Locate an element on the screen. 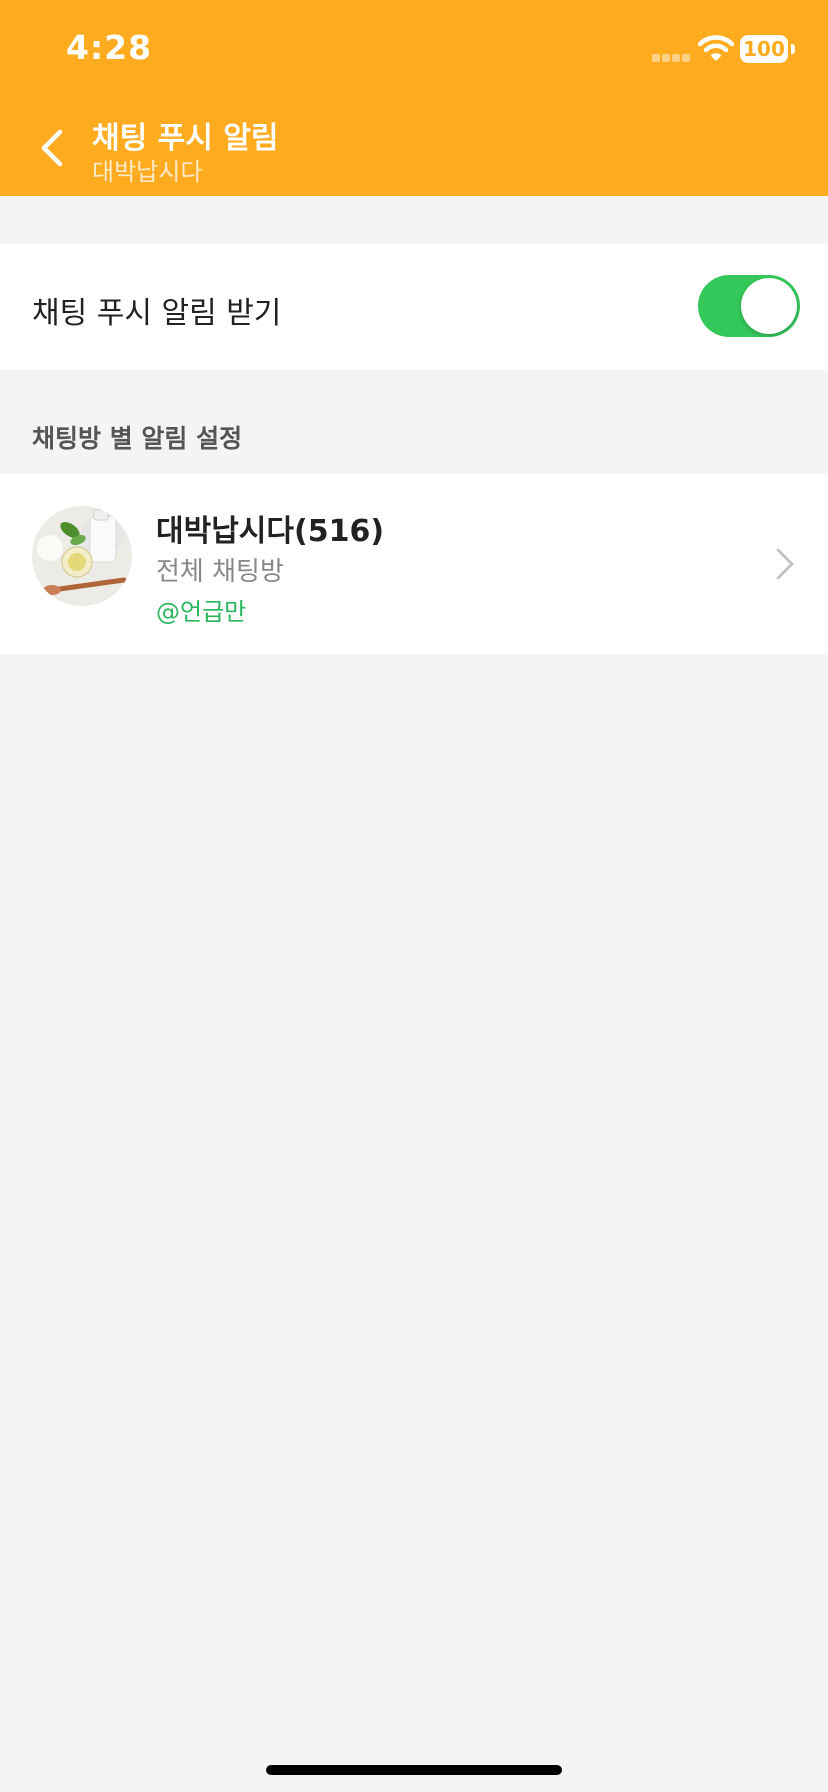 The image size is (828, 1792). navigation-header: 4:28 100 채팅 푸시 알림 대박납시다 is located at coordinates (414, 98).